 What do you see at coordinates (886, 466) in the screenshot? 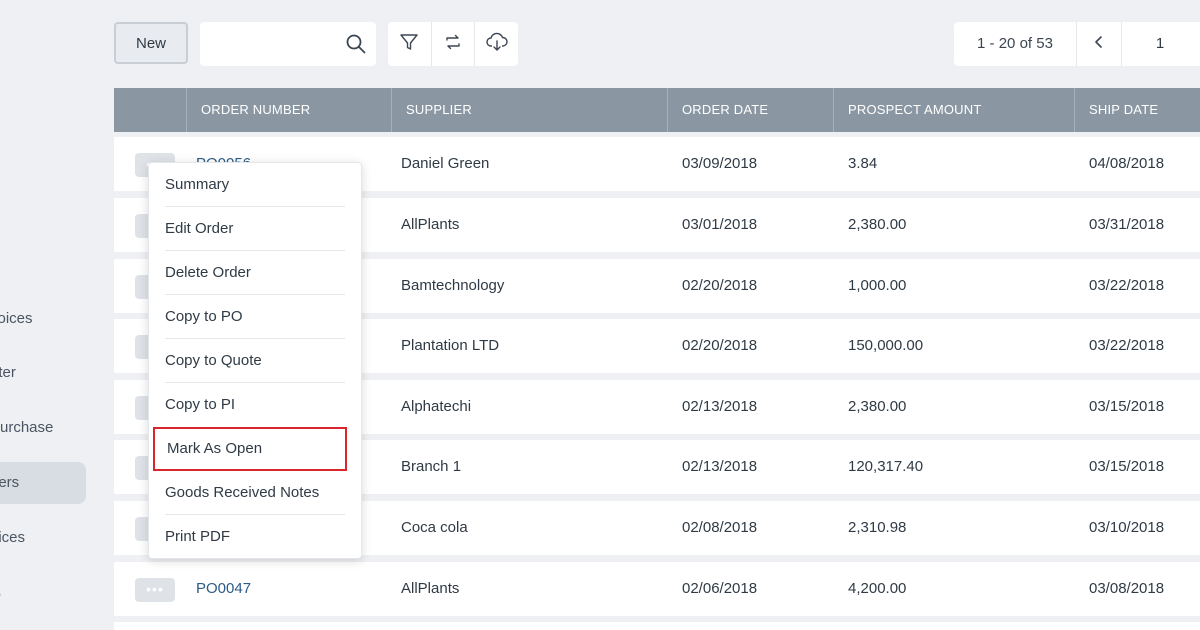
I see `amount-cell: 120,317.40` at bounding box center [886, 466].